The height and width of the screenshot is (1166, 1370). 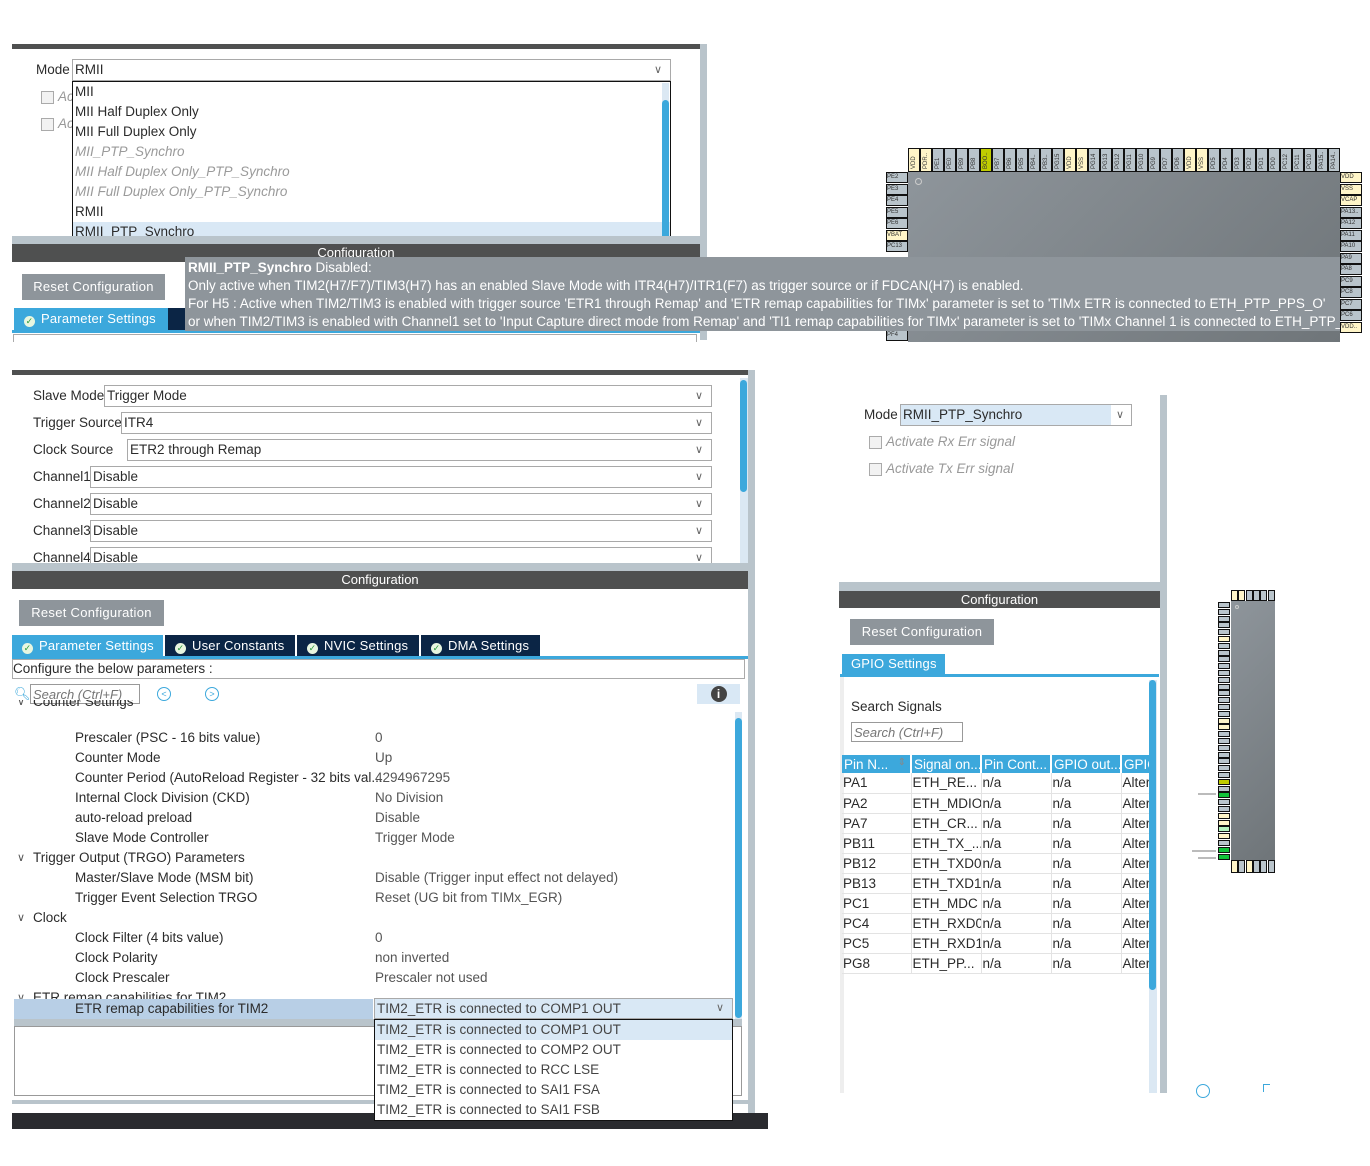 What do you see at coordinates (996, 843) in the screenshot?
I see `table-row: PB11 ETH_TX_... n/a n/a Alter` at bounding box center [996, 843].